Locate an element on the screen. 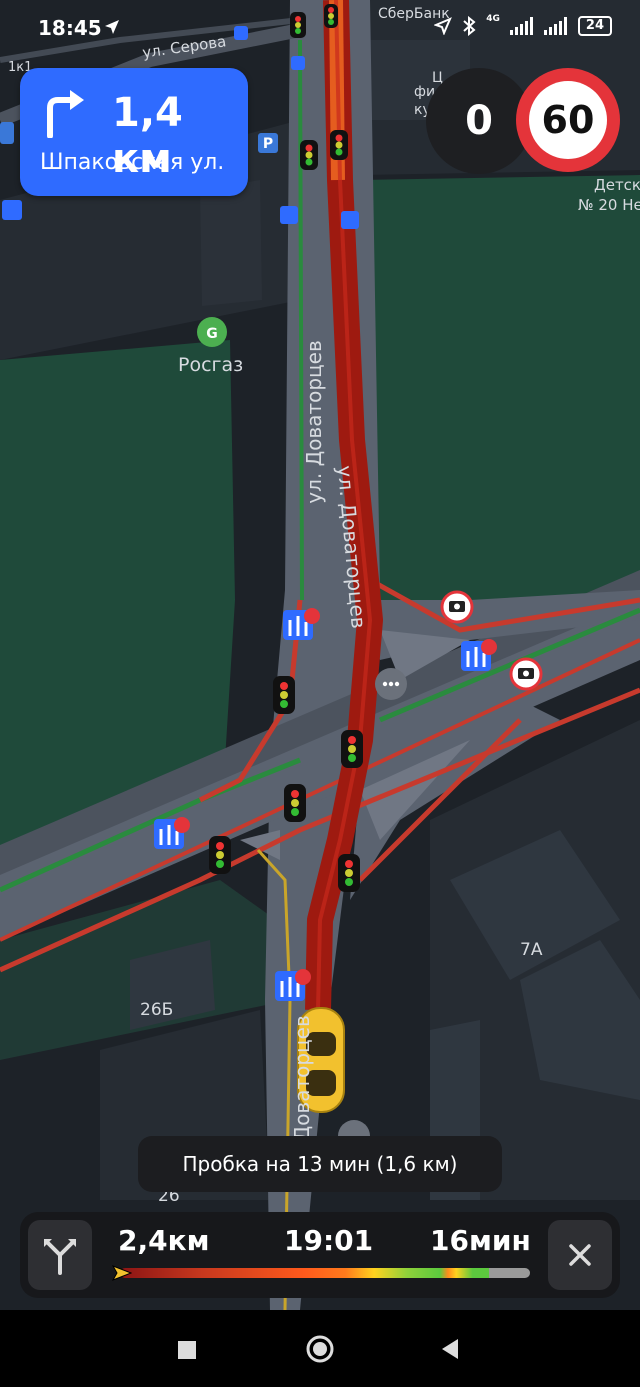  status-icons: 4G 24 is located at coordinates (523, 25).